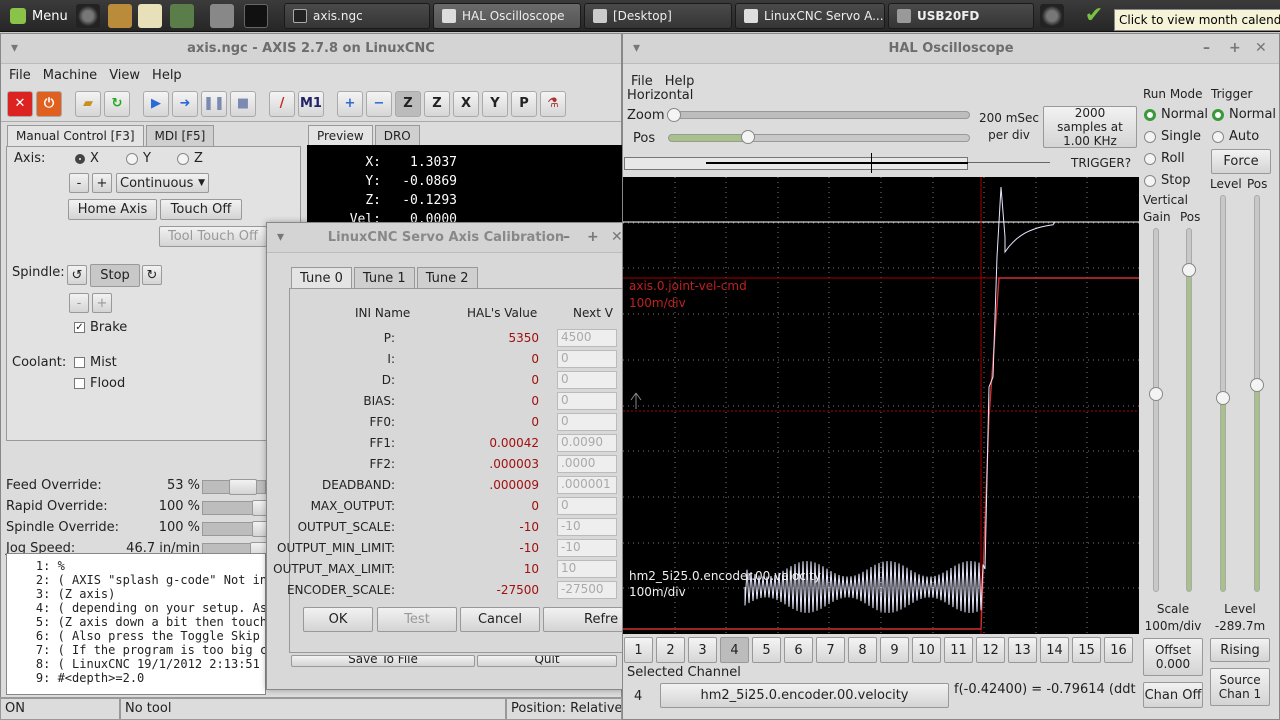  Describe the element at coordinates (311, 49) in the screenshot. I see `axis-titlebar: ▾ axis.ngc - AXIS 2.7.8 on LinuxCNC` at that location.